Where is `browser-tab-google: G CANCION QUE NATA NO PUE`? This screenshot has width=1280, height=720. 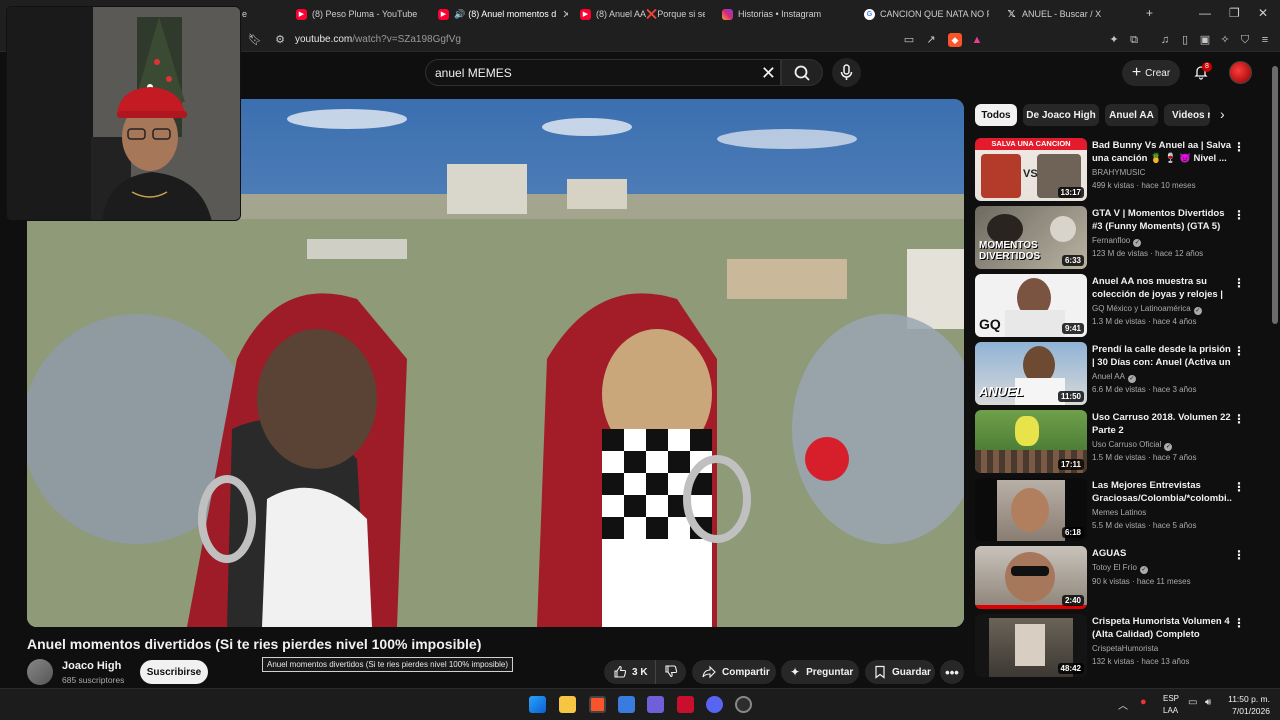
browser-tab-google: G CANCION QUE NATA NO PUE is located at coordinates (926, 14).